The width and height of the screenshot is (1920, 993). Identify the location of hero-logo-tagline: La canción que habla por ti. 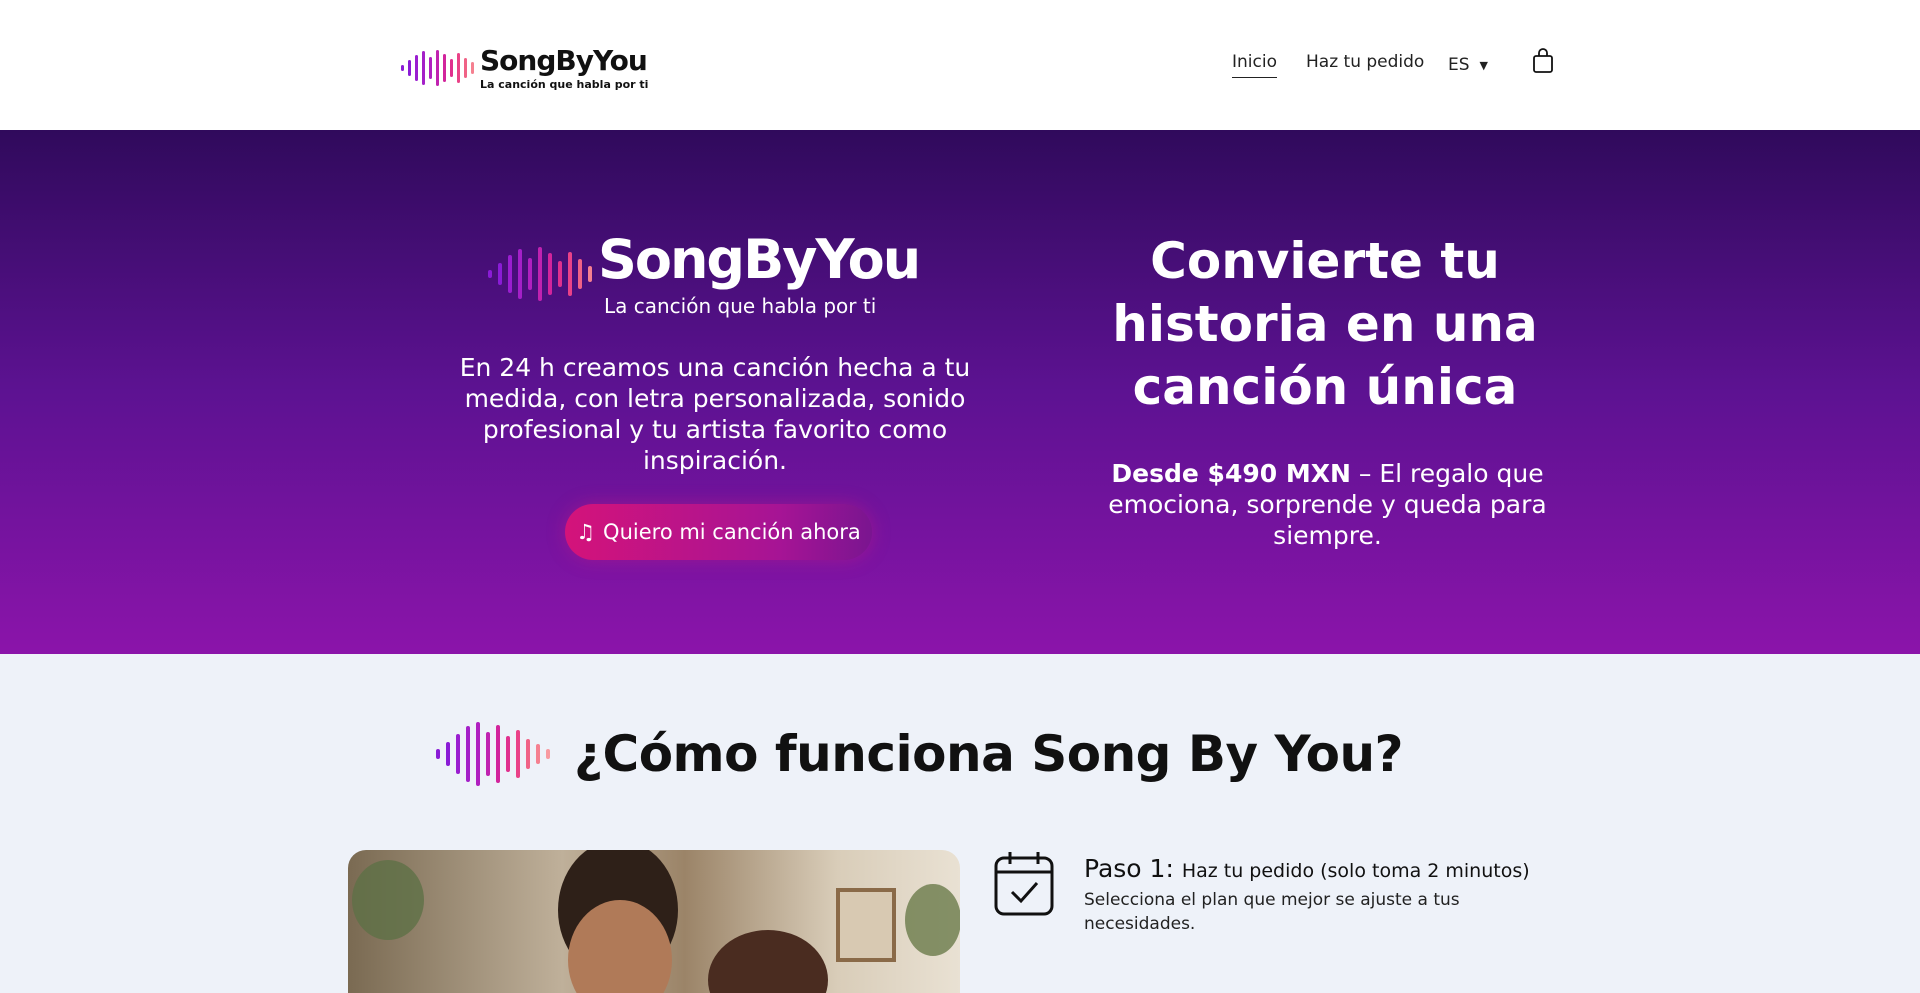
(740, 306).